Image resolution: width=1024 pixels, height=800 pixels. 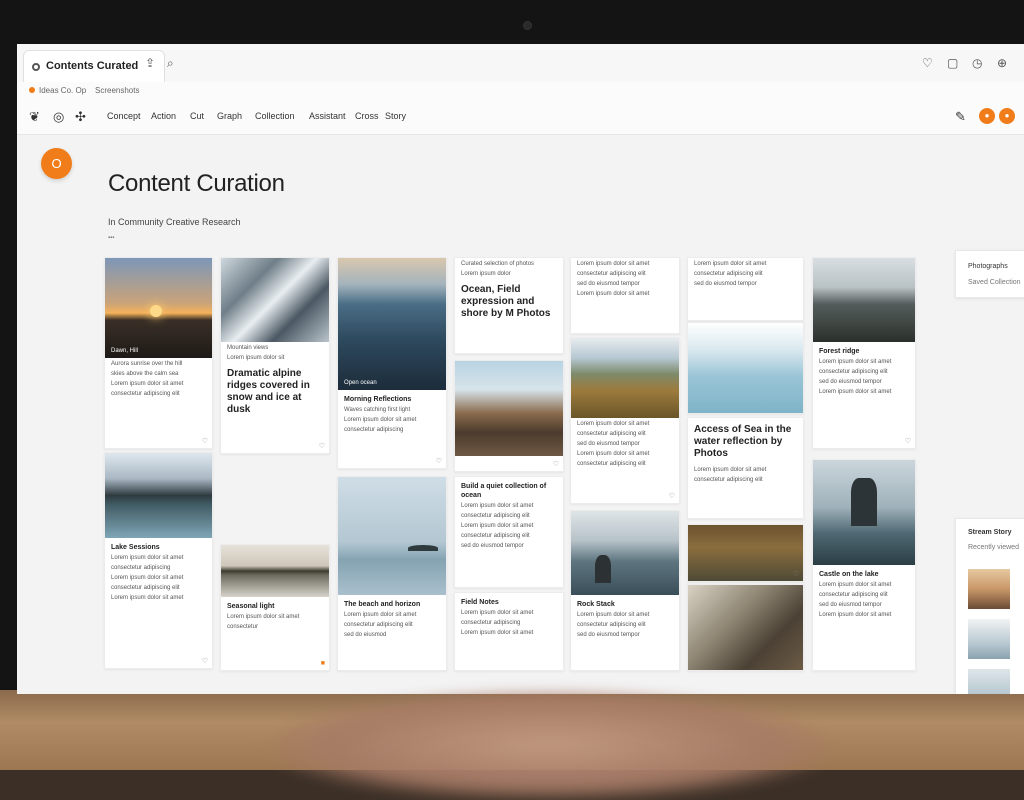 What do you see at coordinates (327, 116) in the screenshot?
I see `nav-item: Assistant` at bounding box center [327, 116].